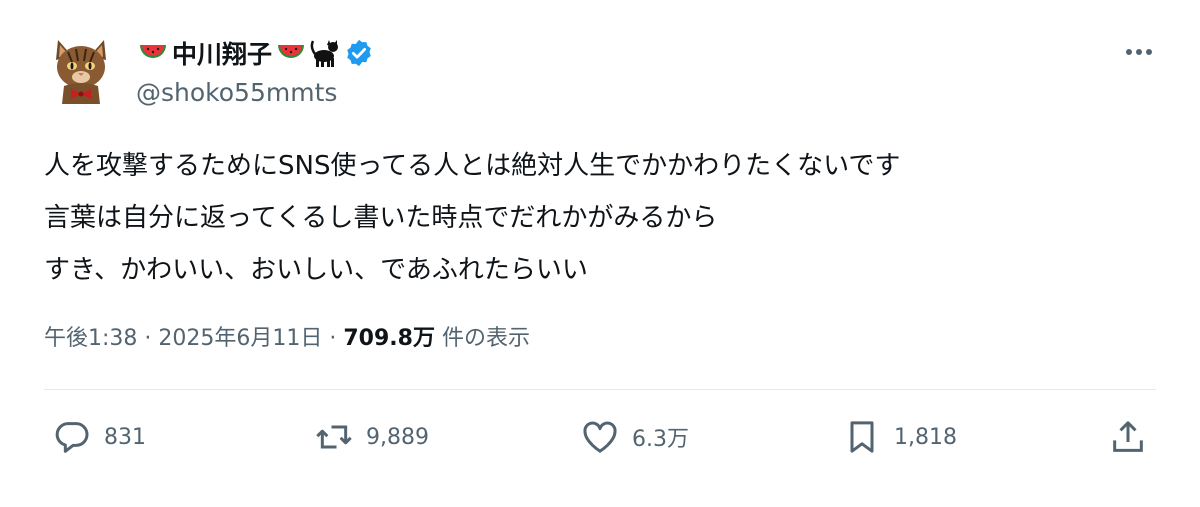 This screenshot has width=1200, height=507. What do you see at coordinates (600, 389) in the screenshot?
I see `divider` at bounding box center [600, 389].